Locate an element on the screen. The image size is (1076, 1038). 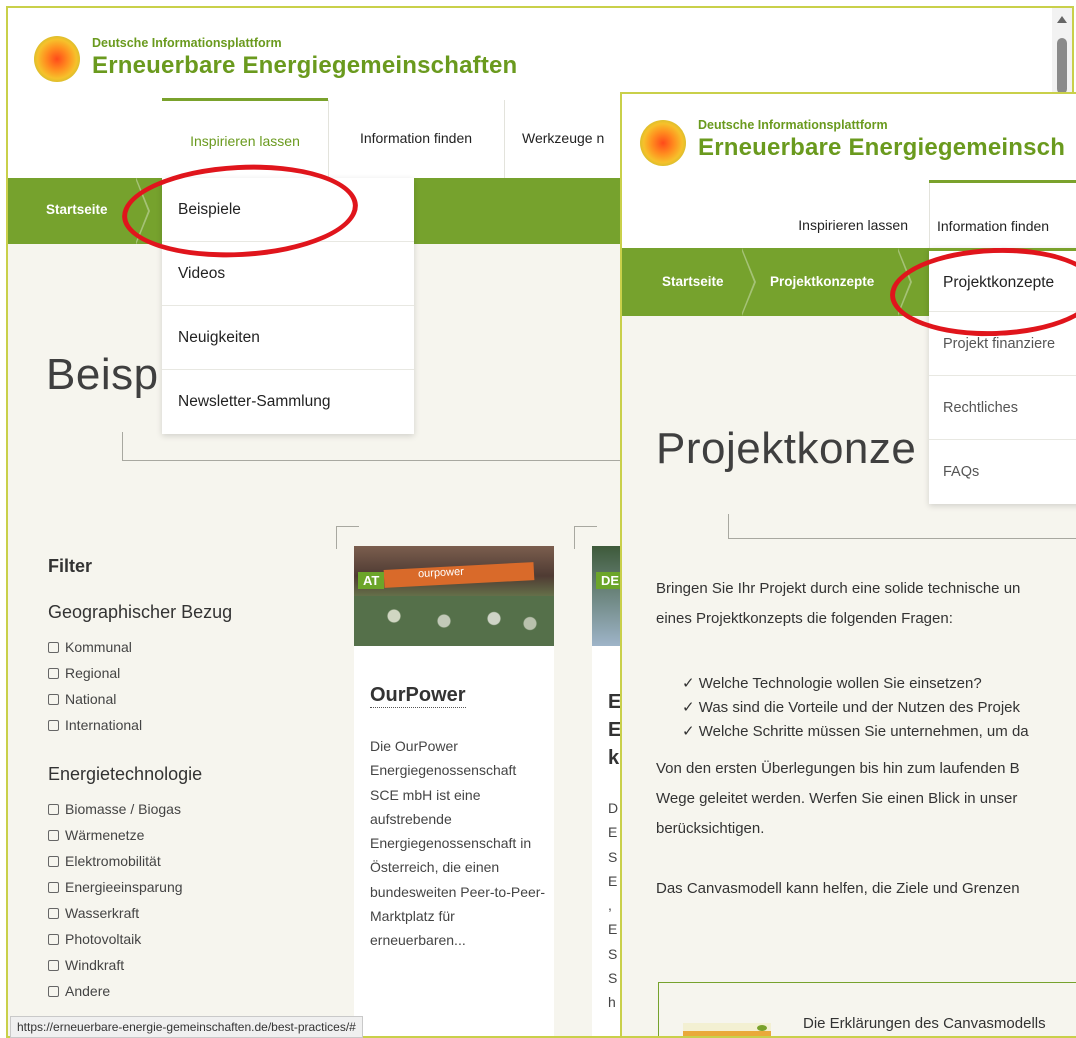
menu-item-videos: Videos is located at coordinates (288, 274).